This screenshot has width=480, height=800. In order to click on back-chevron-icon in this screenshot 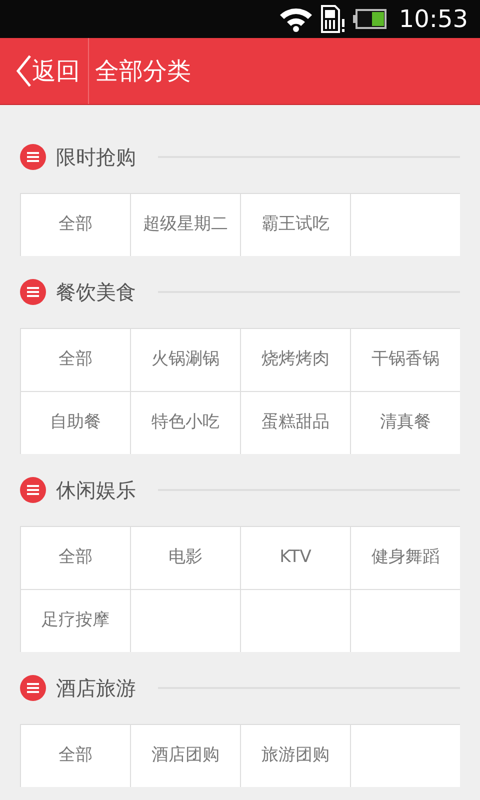, I will do `click(24, 71)`.